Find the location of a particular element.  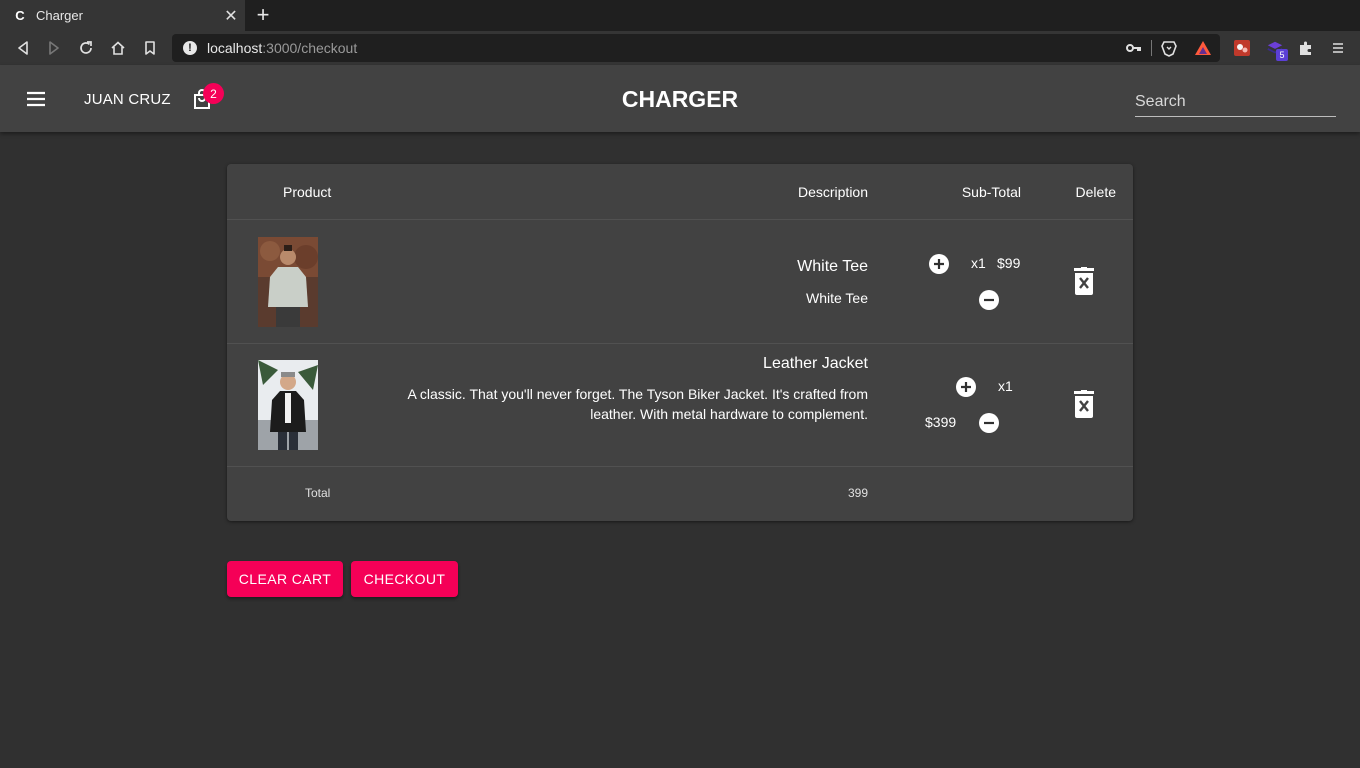

browser-toolbar: ! localhost:3000/checkout 5 is located at coordinates (680, 48).